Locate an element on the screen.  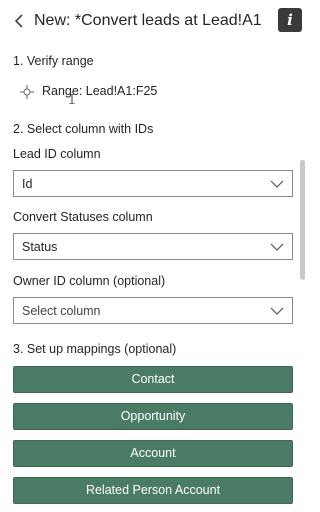
owner-id-select: Select column is located at coordinates (153, 310).